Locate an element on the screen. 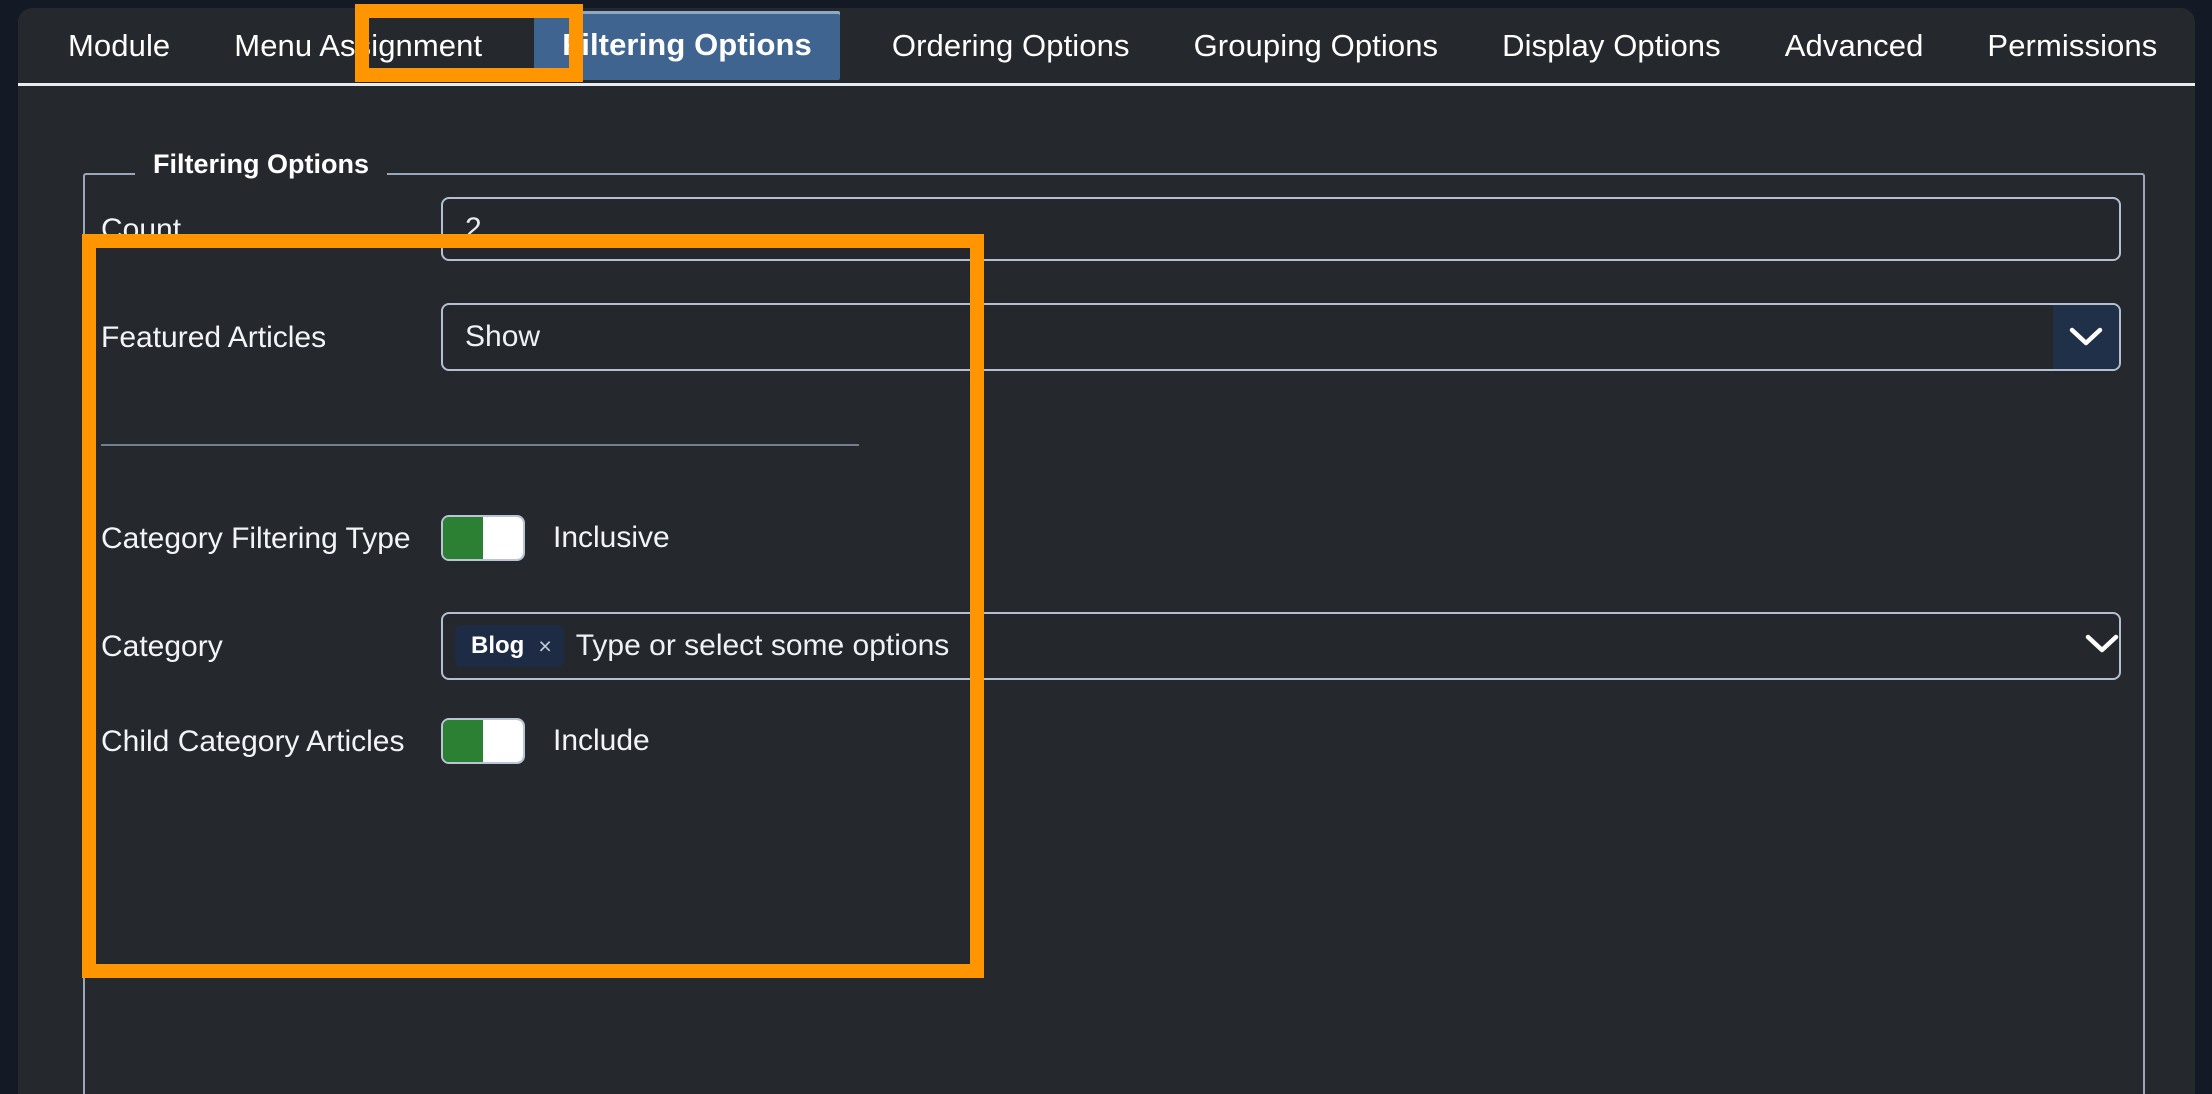  form-row-featured-articles: Featured Articles Show is located at coordinates (1111, 337).